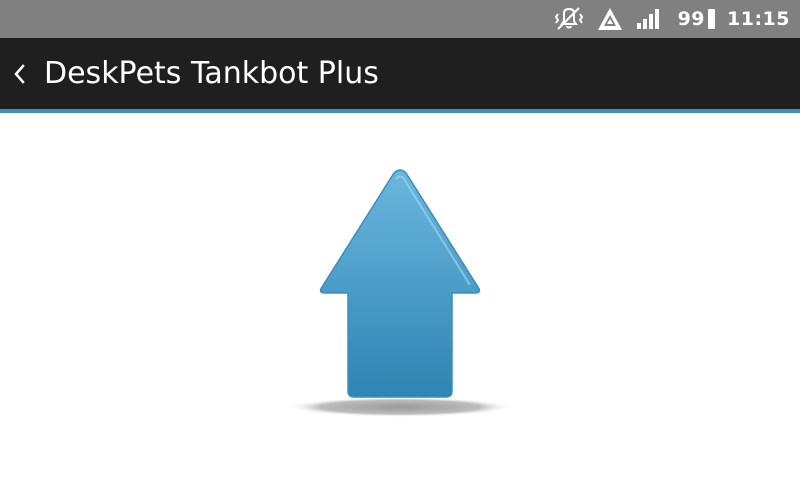  I want to click on back-button, so click(19, 73).